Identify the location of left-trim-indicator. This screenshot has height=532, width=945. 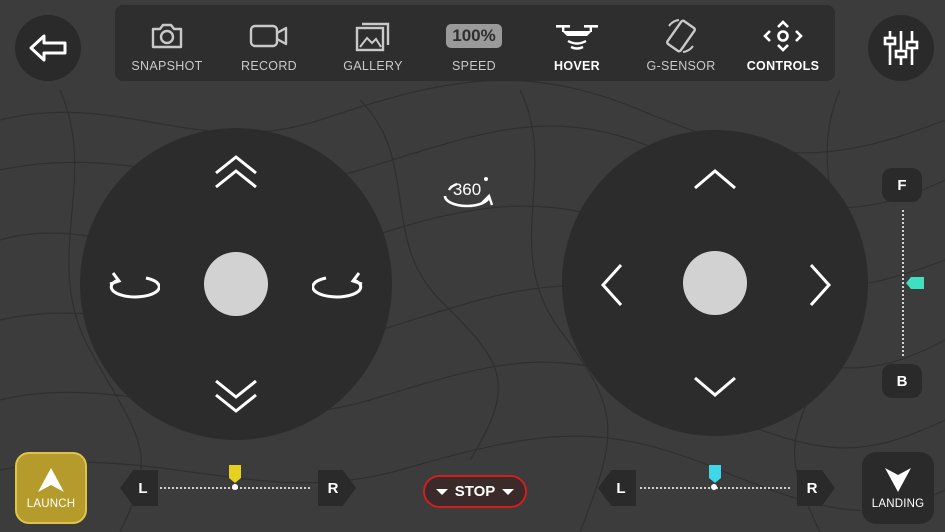
(235, 474).